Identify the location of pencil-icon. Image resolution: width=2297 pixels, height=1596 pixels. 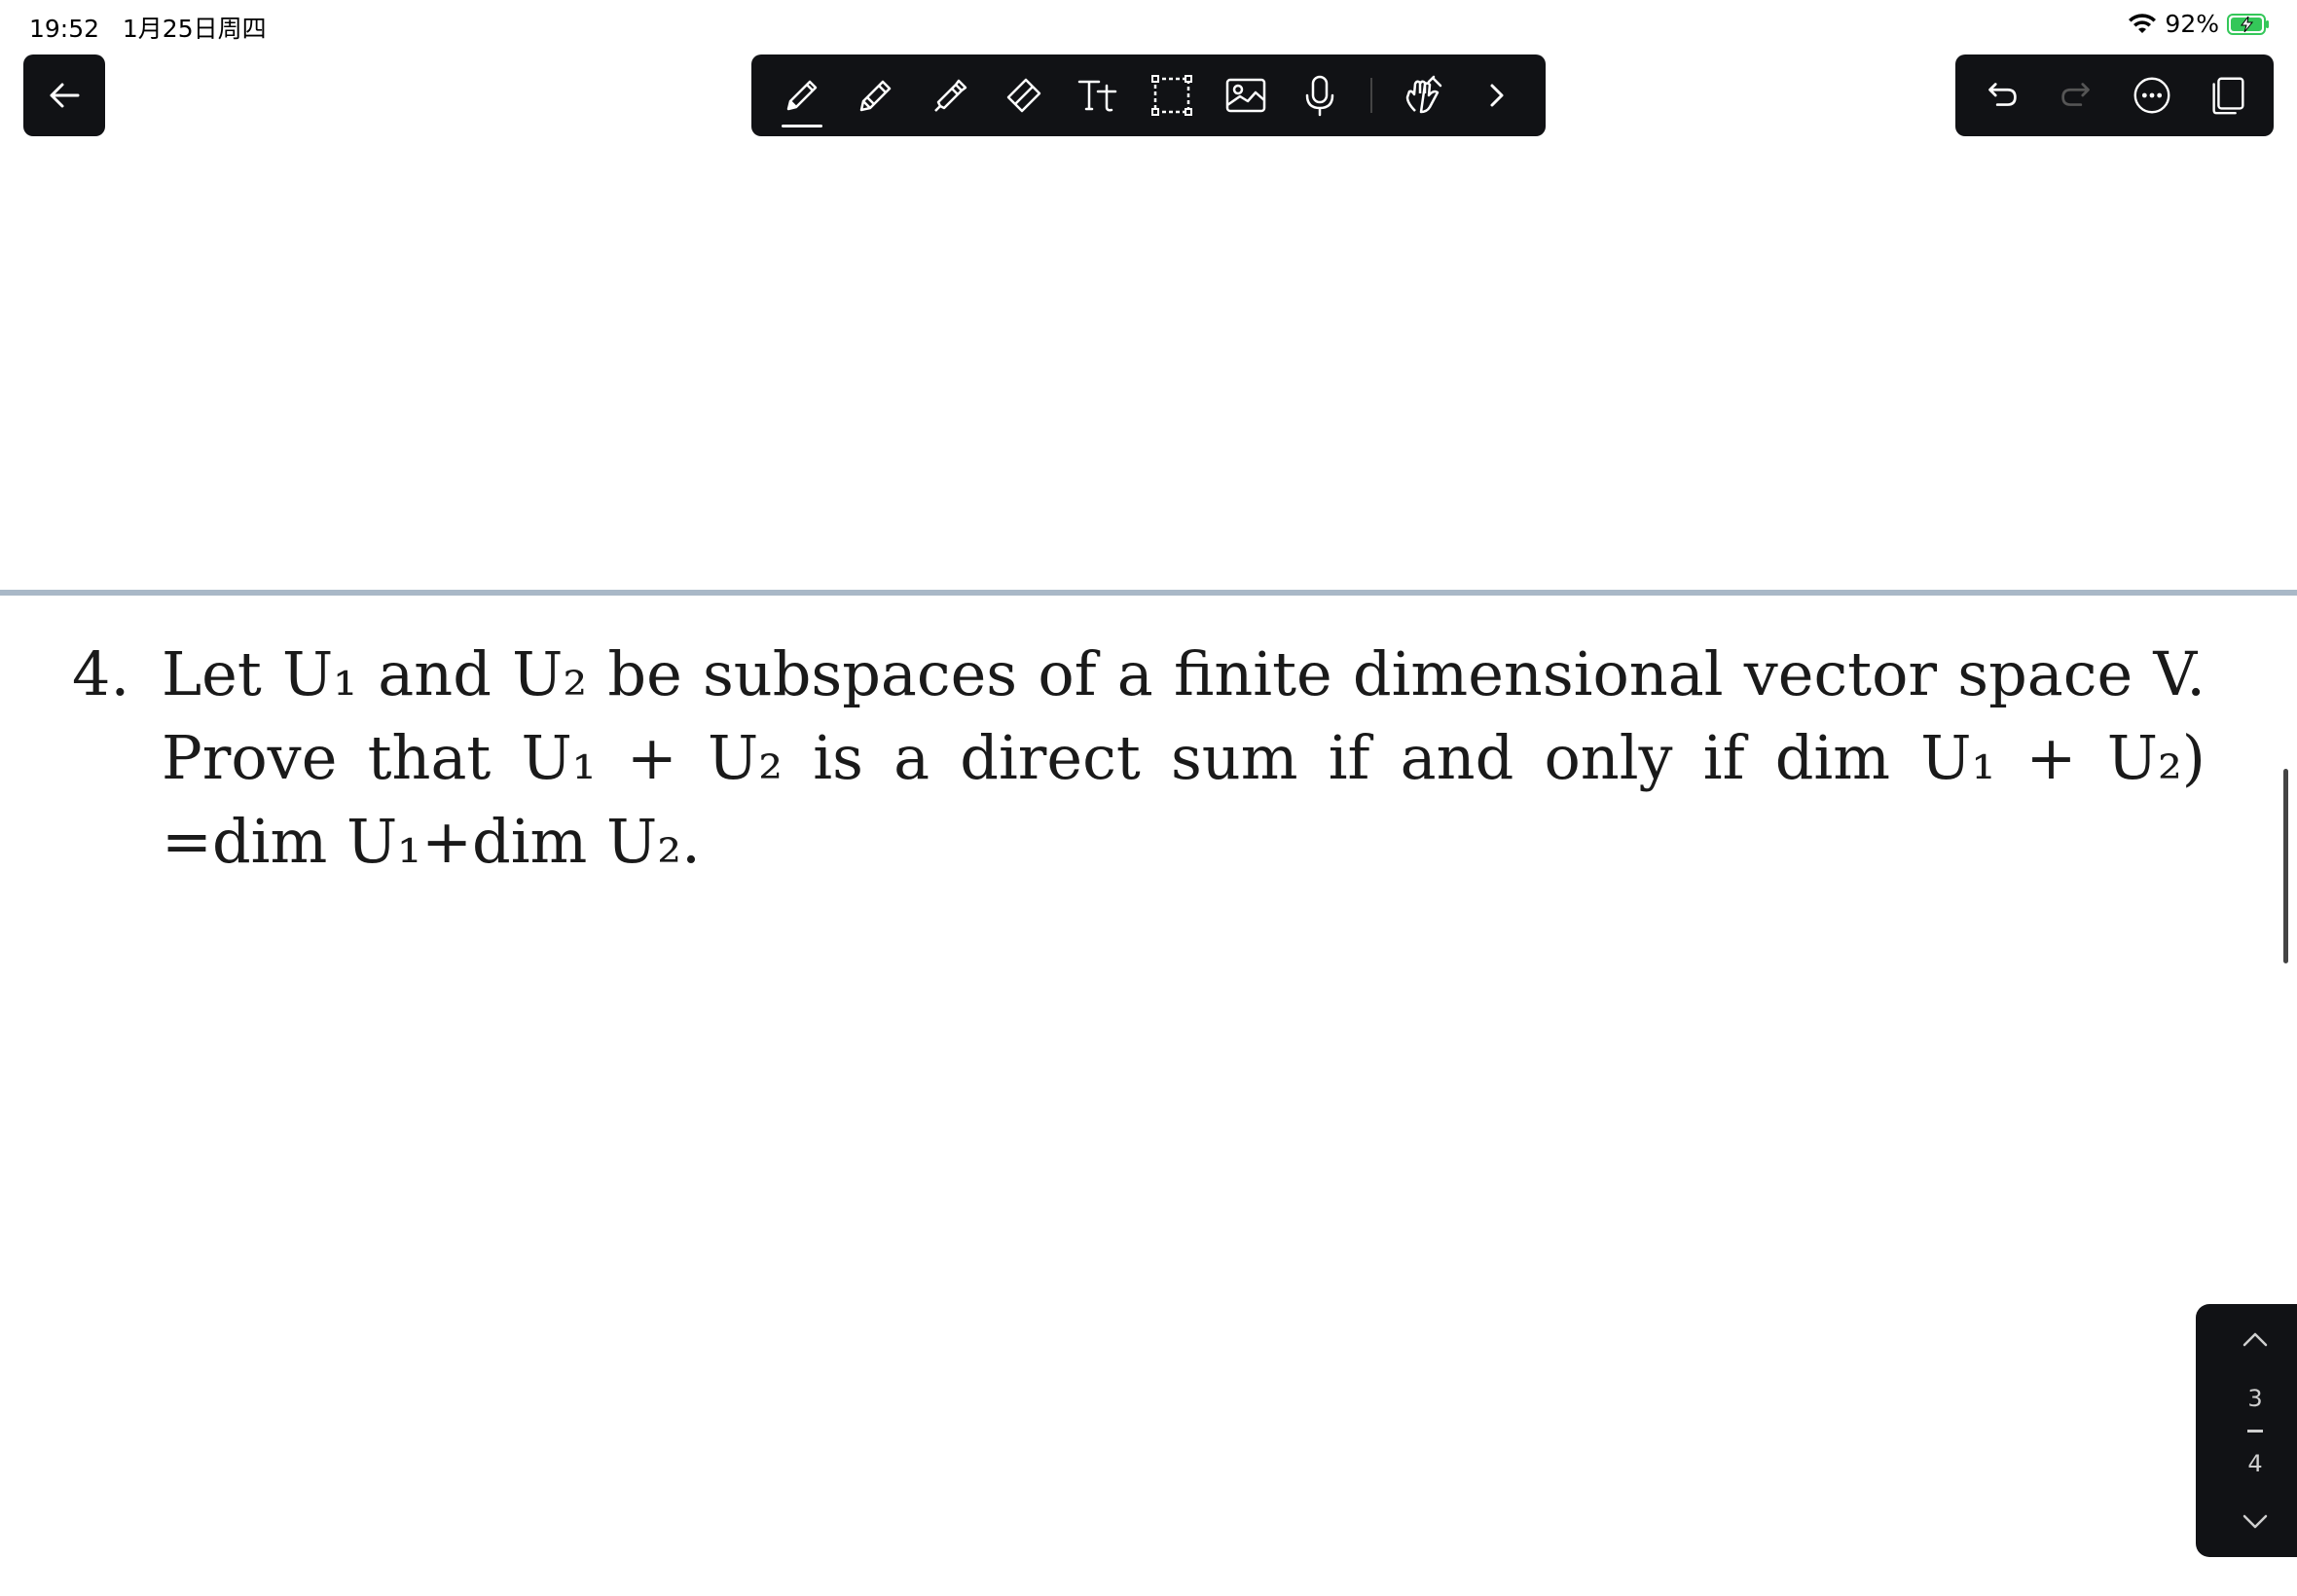
(875, 96).